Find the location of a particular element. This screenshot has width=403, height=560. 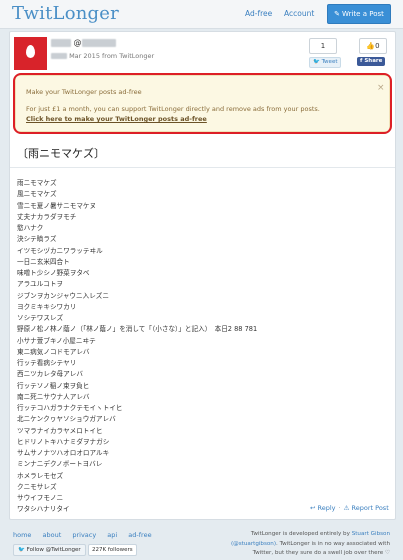

poem-line: 東ニ病気ノコドモアレバ is located at coordinates (53, 351).